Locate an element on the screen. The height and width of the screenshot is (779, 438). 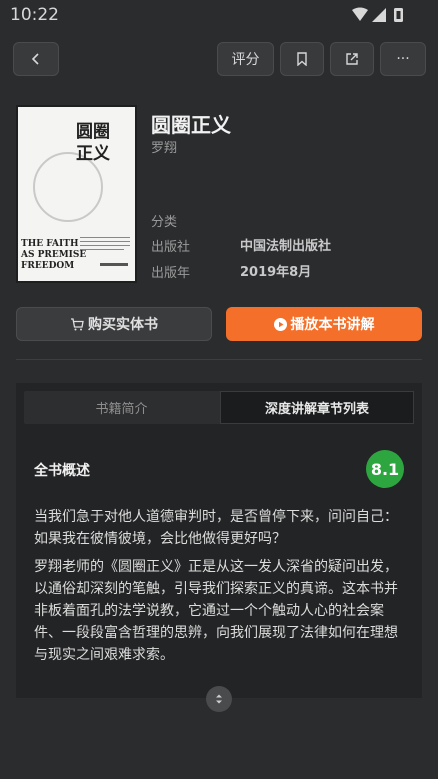
play-icon is located at coordinates (280, 324).